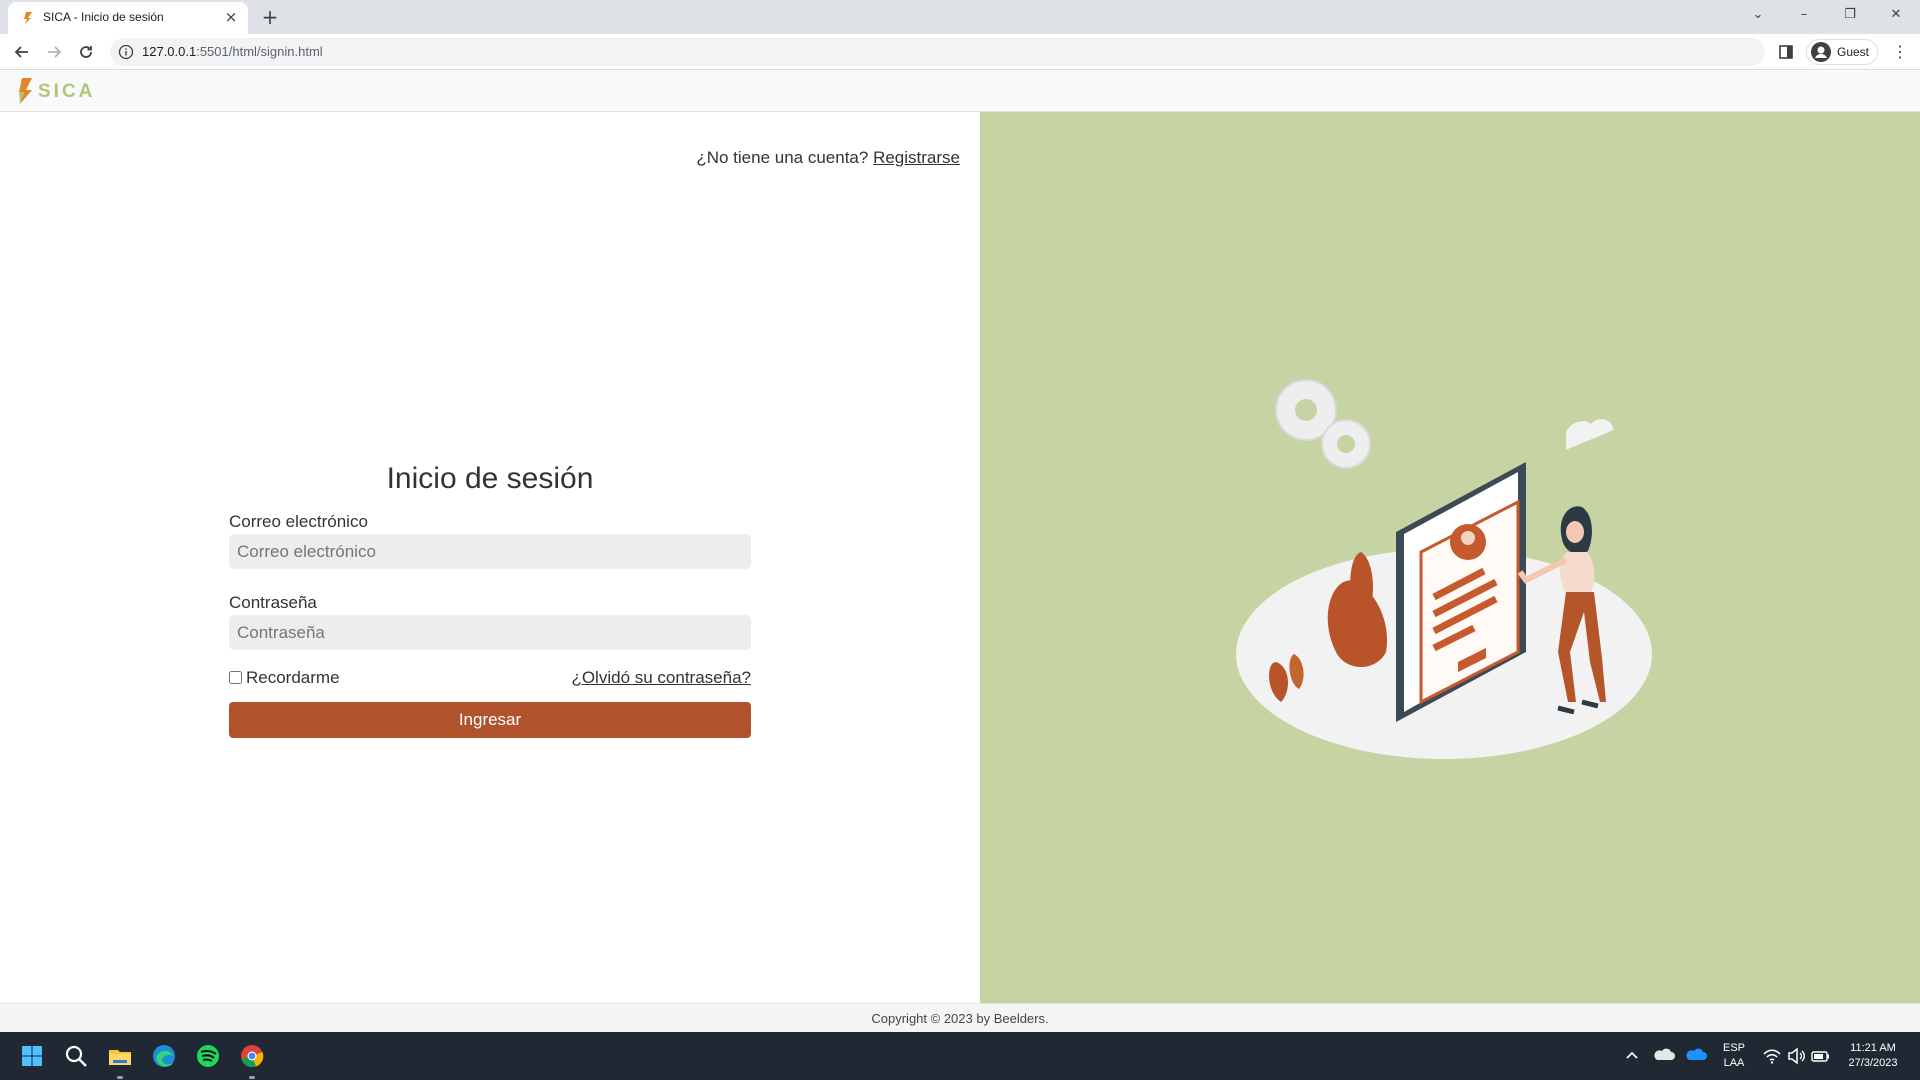  Describe the element at coordinates (32, 1056) in the screenshot. I see `windows-start-icon` at that location.